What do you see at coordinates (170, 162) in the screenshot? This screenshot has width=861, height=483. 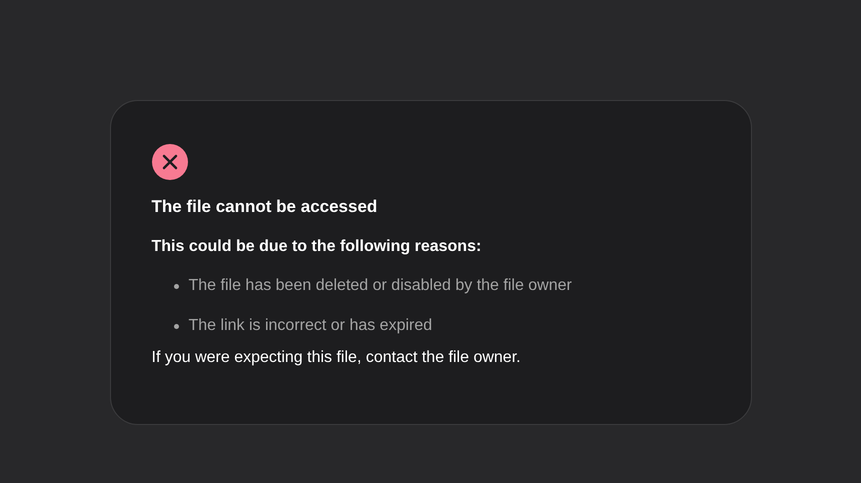 I see `error-icon` at bounding box center [170, 162].